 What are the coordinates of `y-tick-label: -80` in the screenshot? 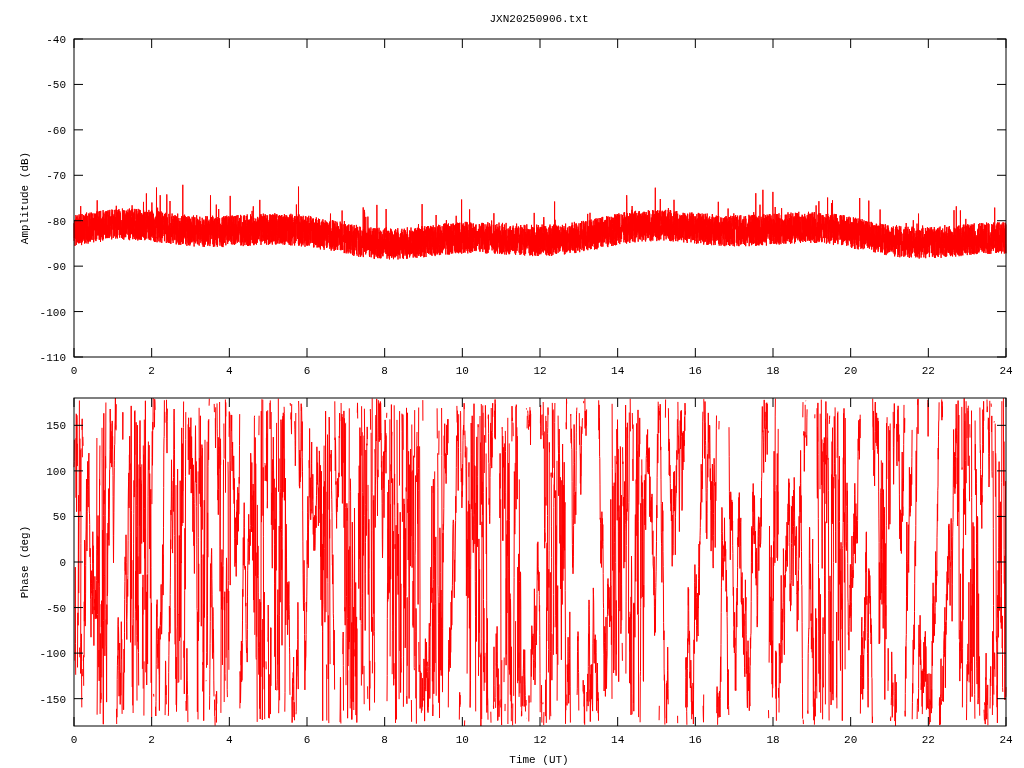 It's located at (56, 221).